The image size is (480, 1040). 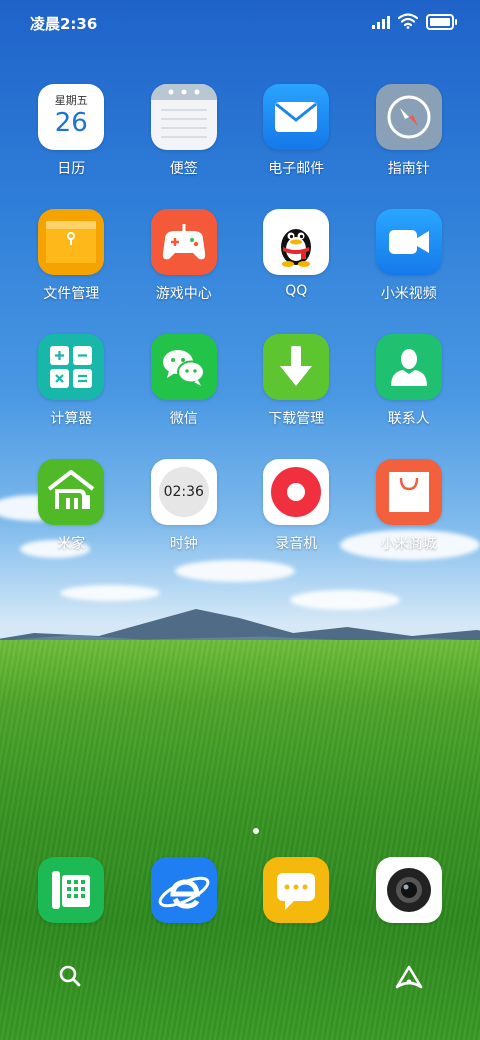 I want to click on app-label: 计算器, so click(x=71, y=419).